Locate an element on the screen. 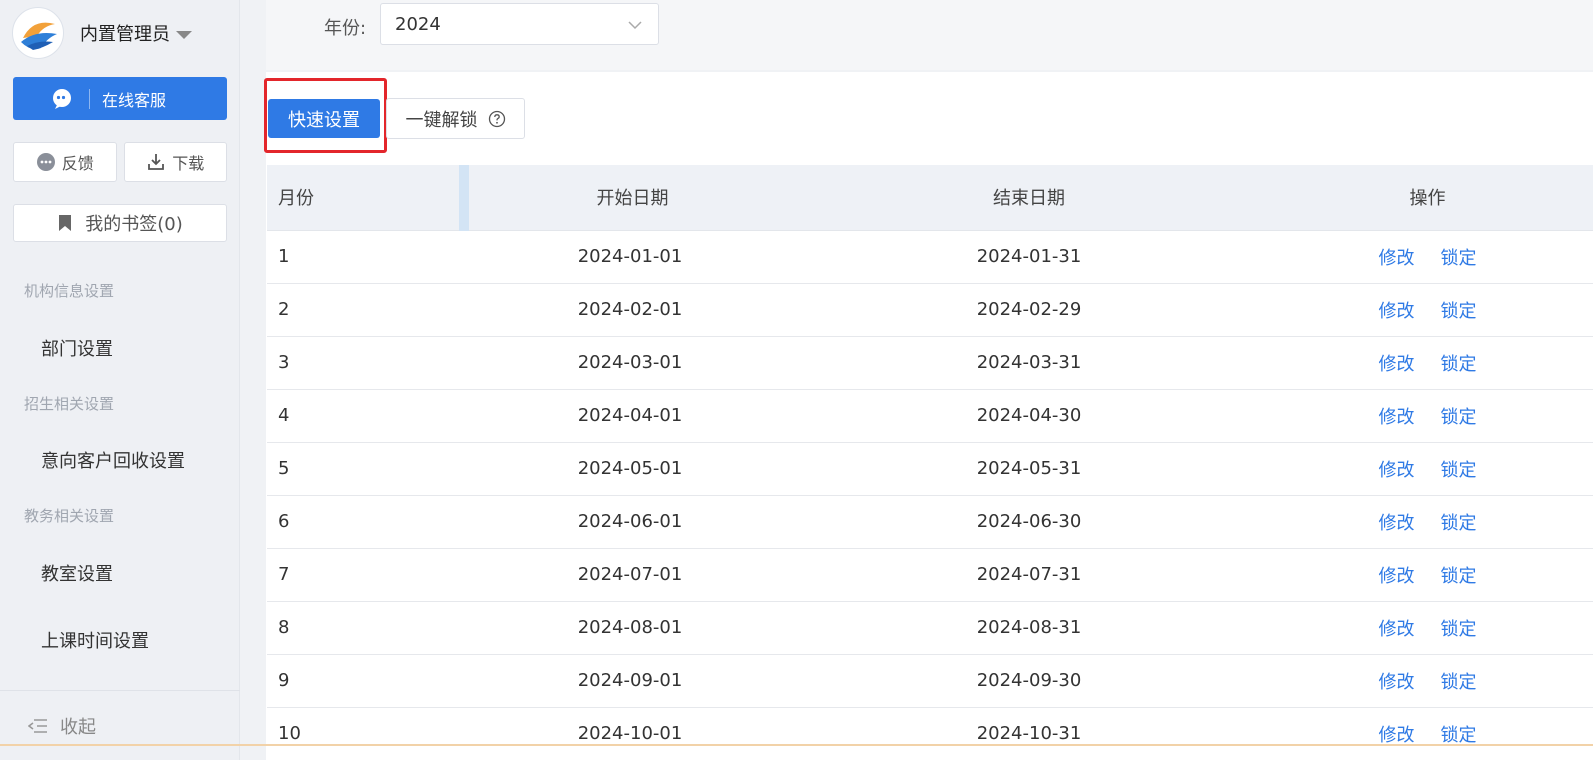 This screenshot has height=760, width=1593. month-cell: 10 is located at coordinates (365, 733).